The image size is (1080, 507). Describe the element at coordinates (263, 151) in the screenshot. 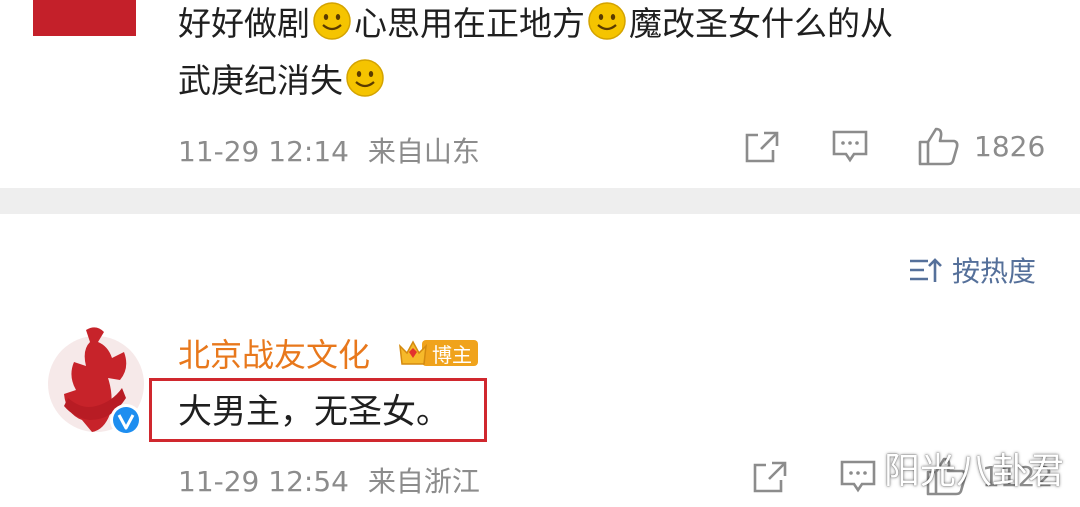

I see `comment1-time: 11-29 12:14` at that location.